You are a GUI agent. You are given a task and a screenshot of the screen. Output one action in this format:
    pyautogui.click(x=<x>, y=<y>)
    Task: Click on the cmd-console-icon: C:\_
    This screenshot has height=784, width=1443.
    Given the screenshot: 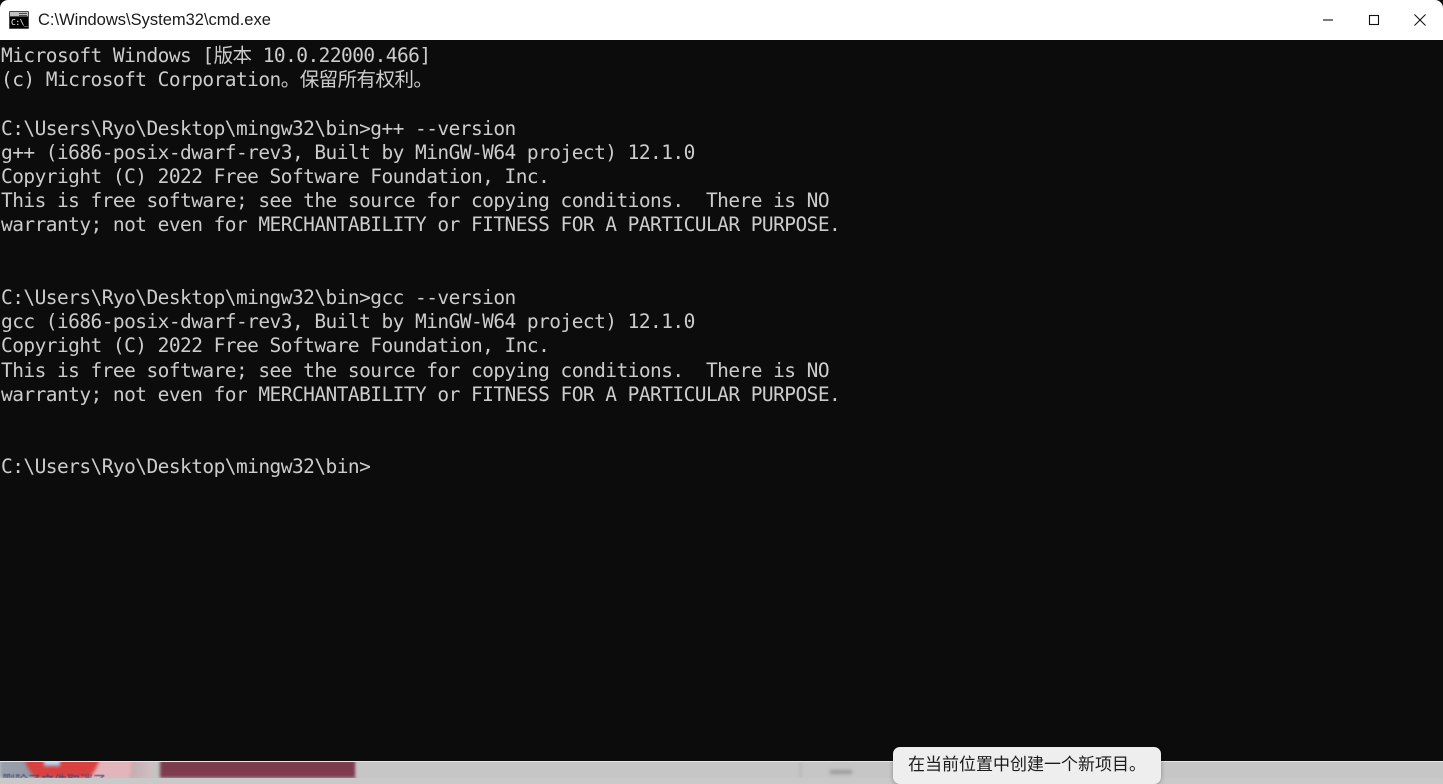 What is the action you would take?
    pyautogui.click(x=19, y=20)
    